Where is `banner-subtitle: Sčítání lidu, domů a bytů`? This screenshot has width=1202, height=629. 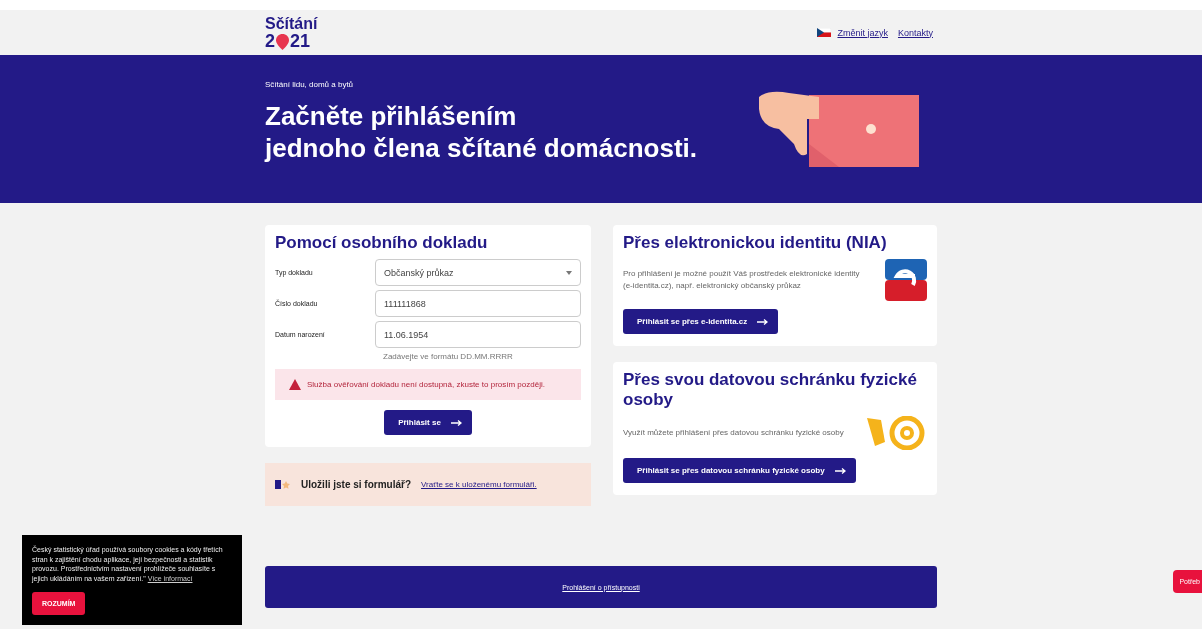 banner-subtitle: Sčítání lidu, domů a bytů is located at coordinates (310, 85).